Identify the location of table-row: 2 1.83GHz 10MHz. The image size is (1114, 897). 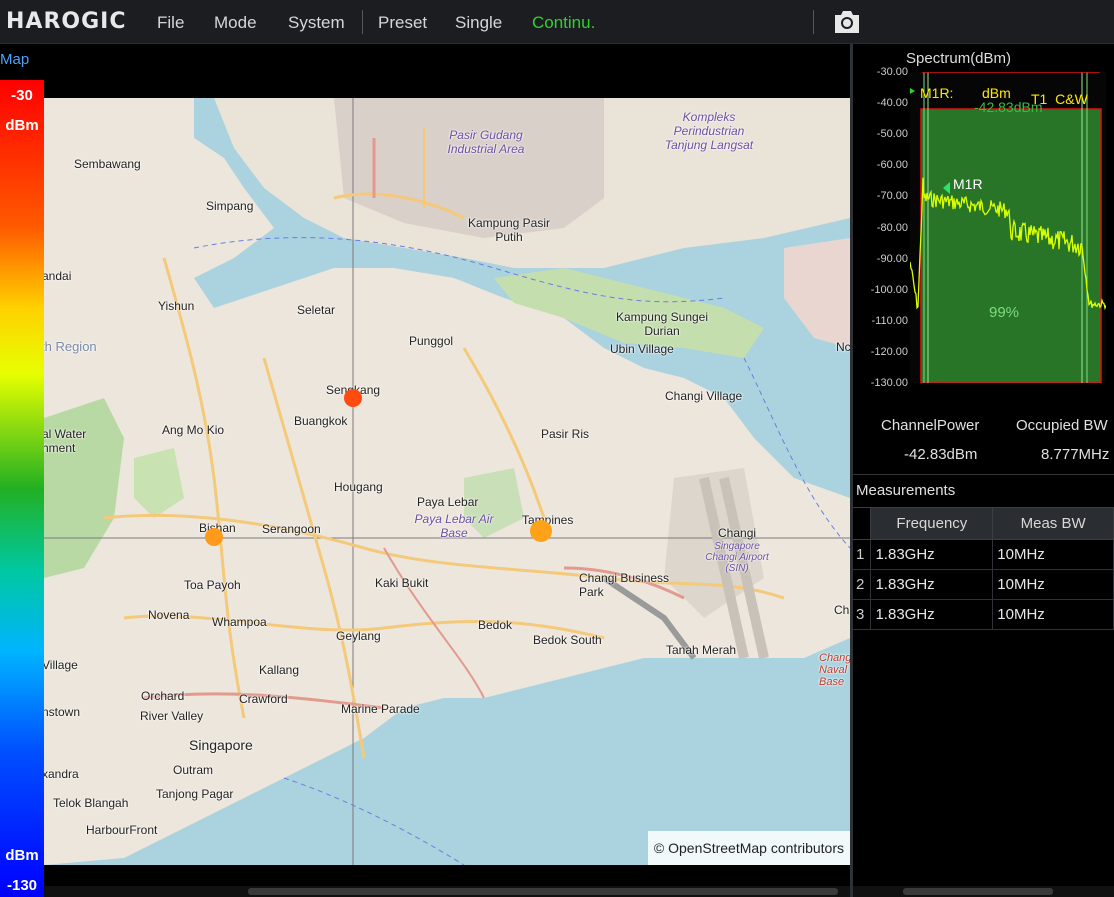
(983, 584).